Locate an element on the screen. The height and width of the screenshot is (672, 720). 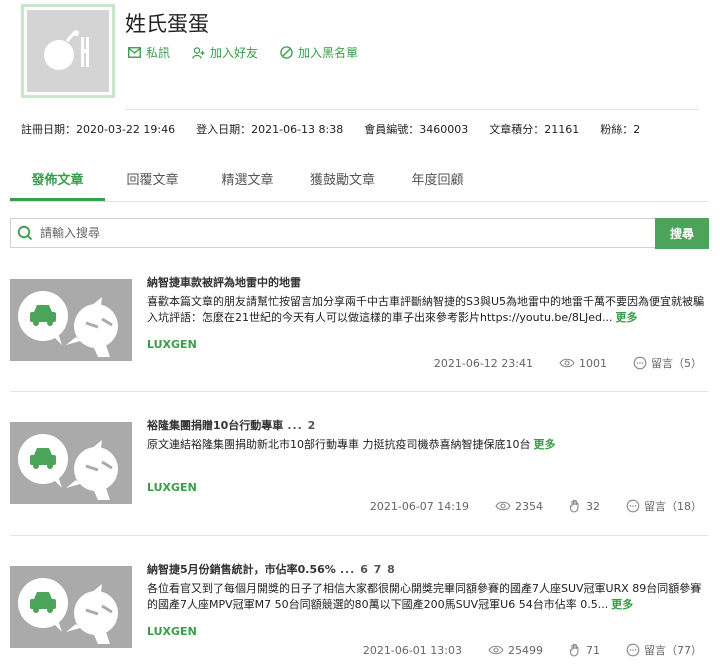
profile-divider is located at coordinates (412, 109).